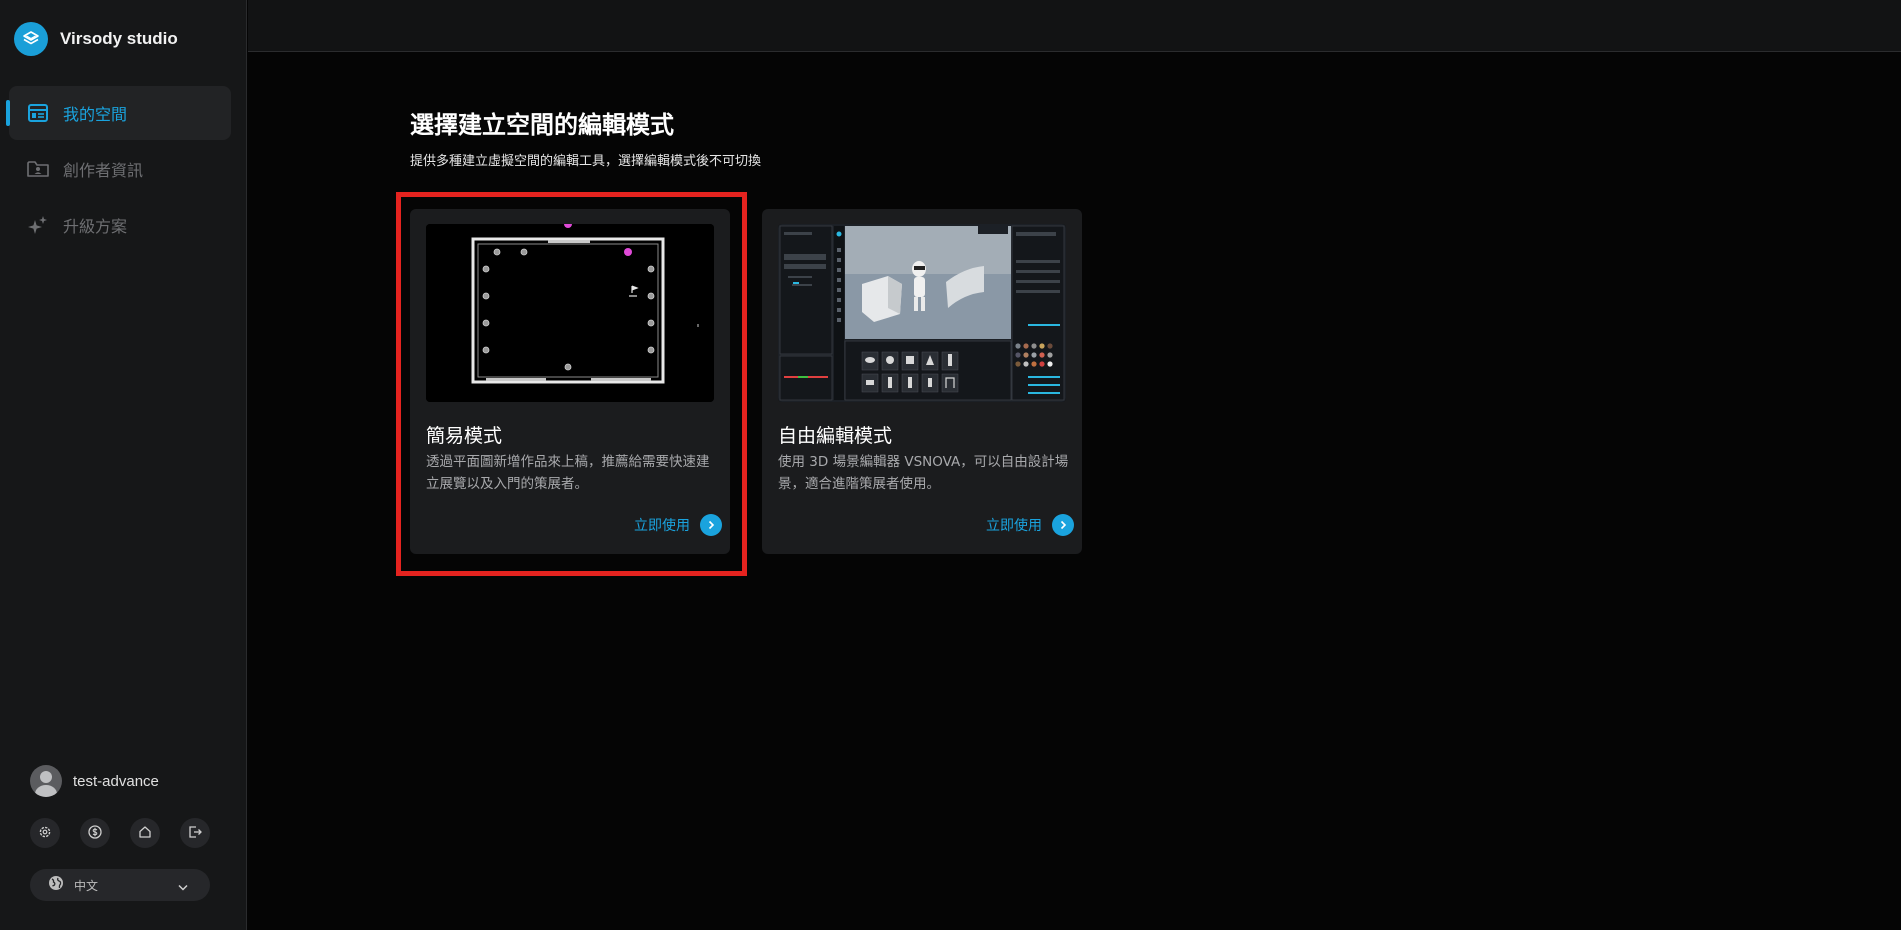 The width and height of the screenshot is (1901, 930). Describe the element at coordinates (31, 39) in the screenshot. I see `brand-logo-icon` at that location.